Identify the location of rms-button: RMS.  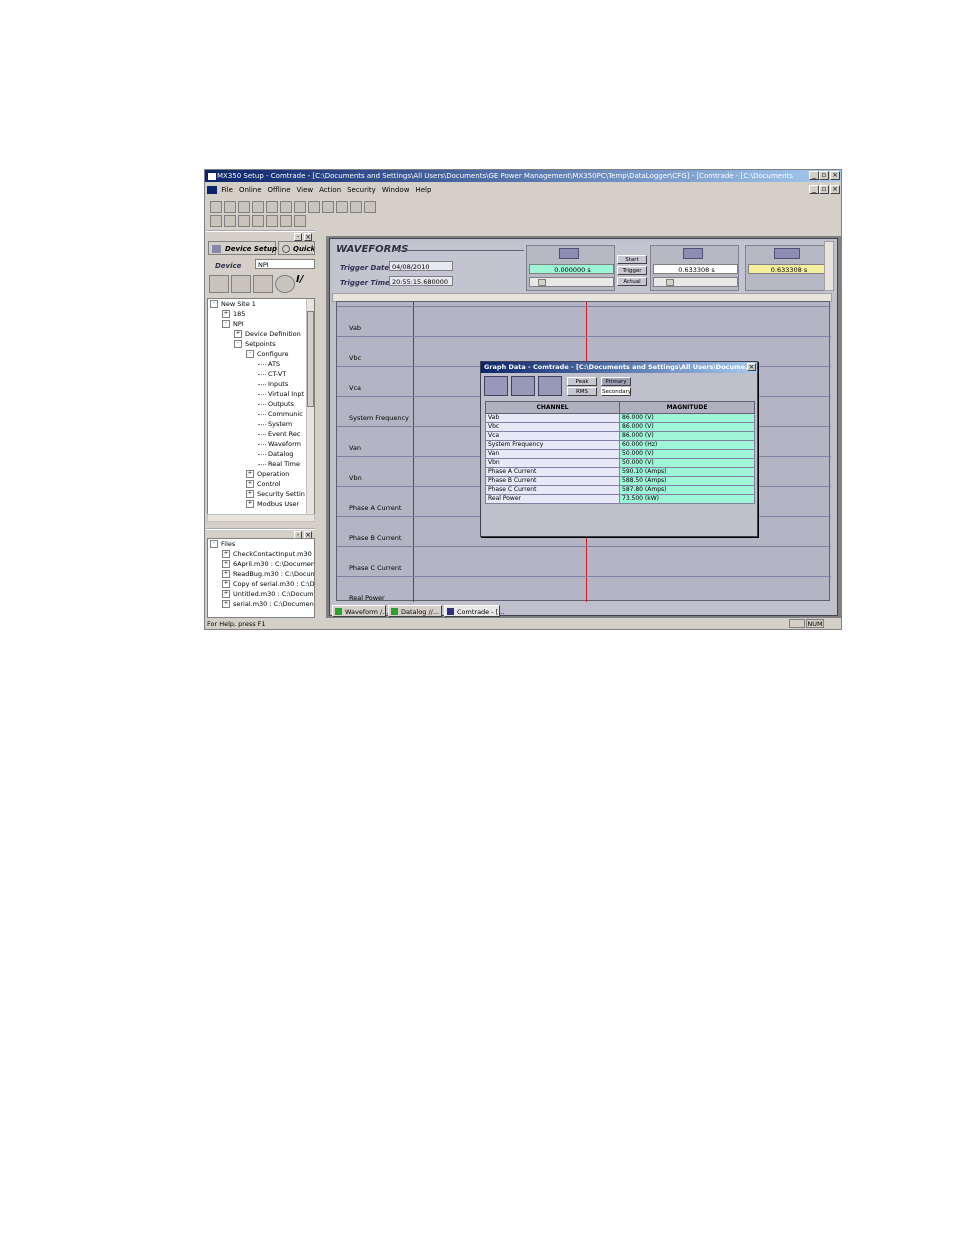
(582, 391).